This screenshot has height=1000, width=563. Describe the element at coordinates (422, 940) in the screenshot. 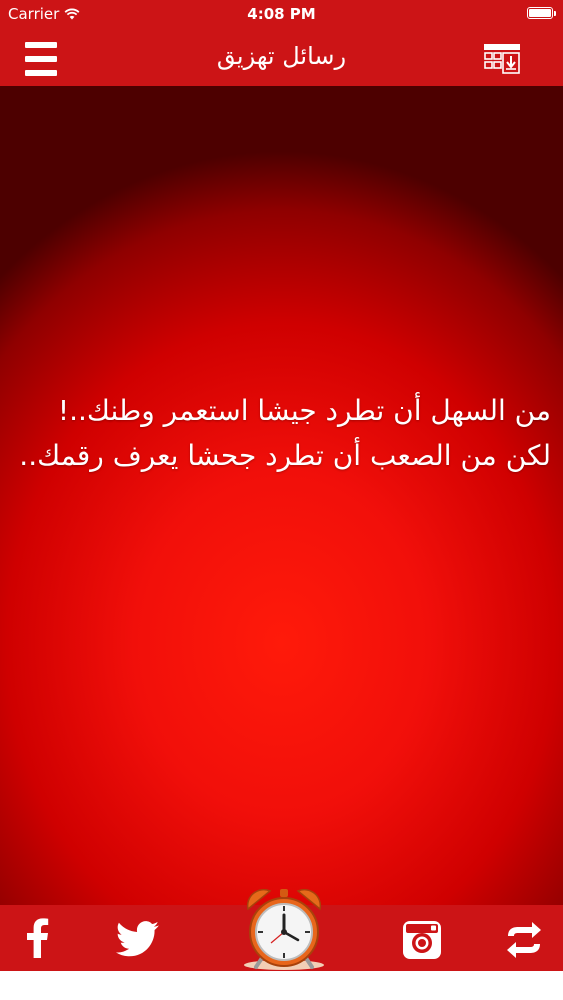

I see `instagram-icon` at that location.